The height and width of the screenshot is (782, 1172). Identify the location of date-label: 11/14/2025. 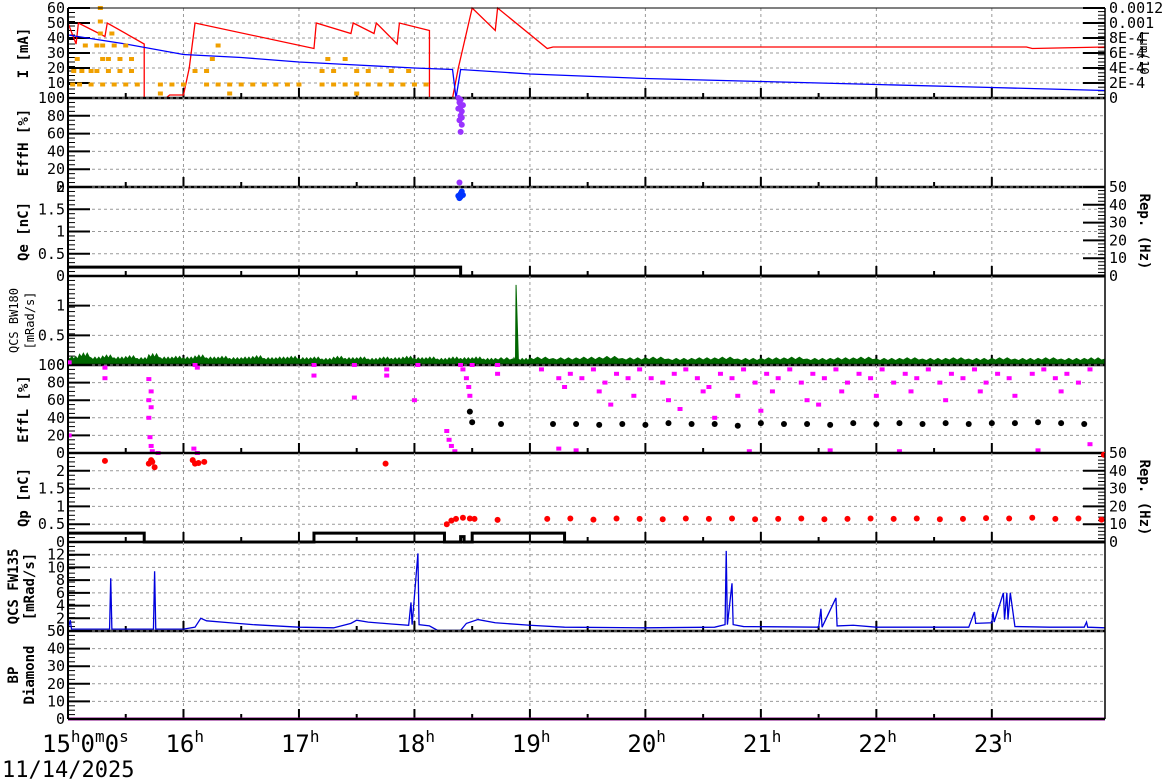
(68, 770).